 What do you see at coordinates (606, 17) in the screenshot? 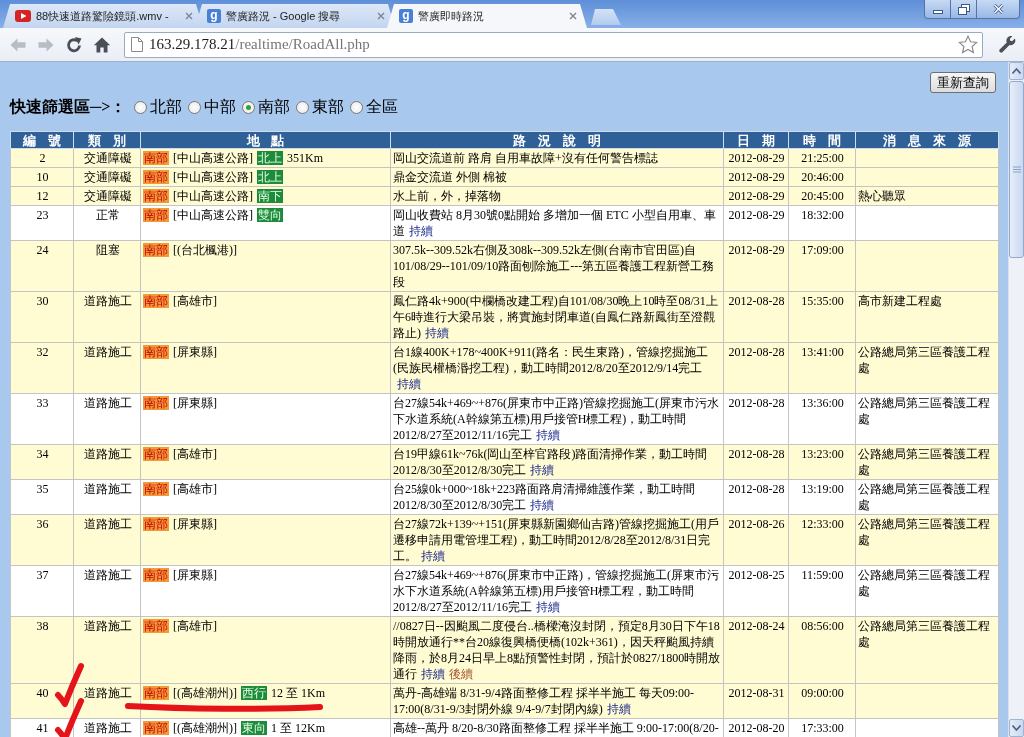
I see `new-tab-button` at bounding box center [606, 17].